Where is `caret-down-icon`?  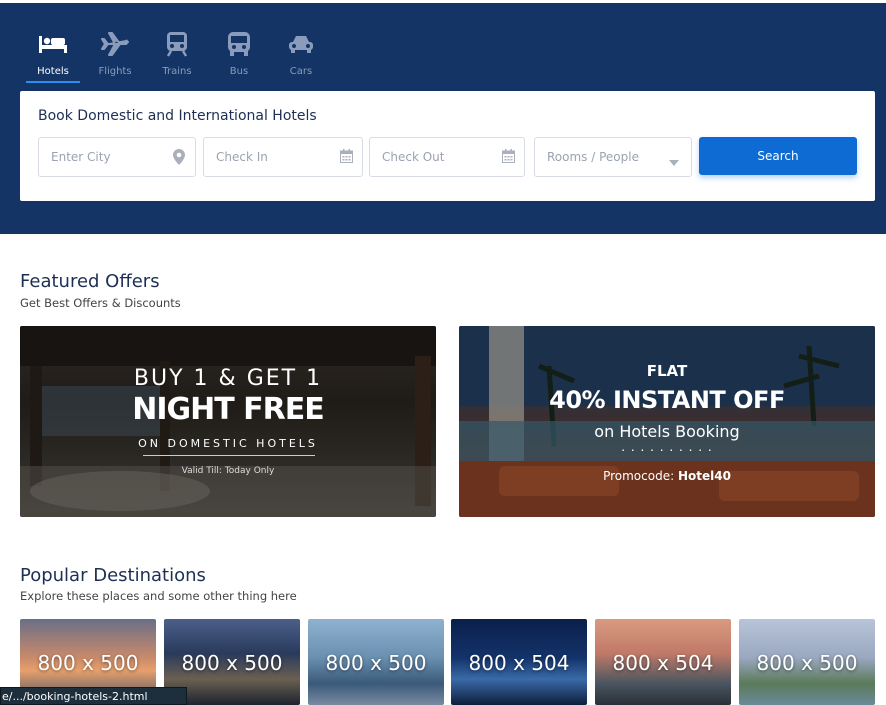
caret-down-icon is located at coordinates (676, 161).